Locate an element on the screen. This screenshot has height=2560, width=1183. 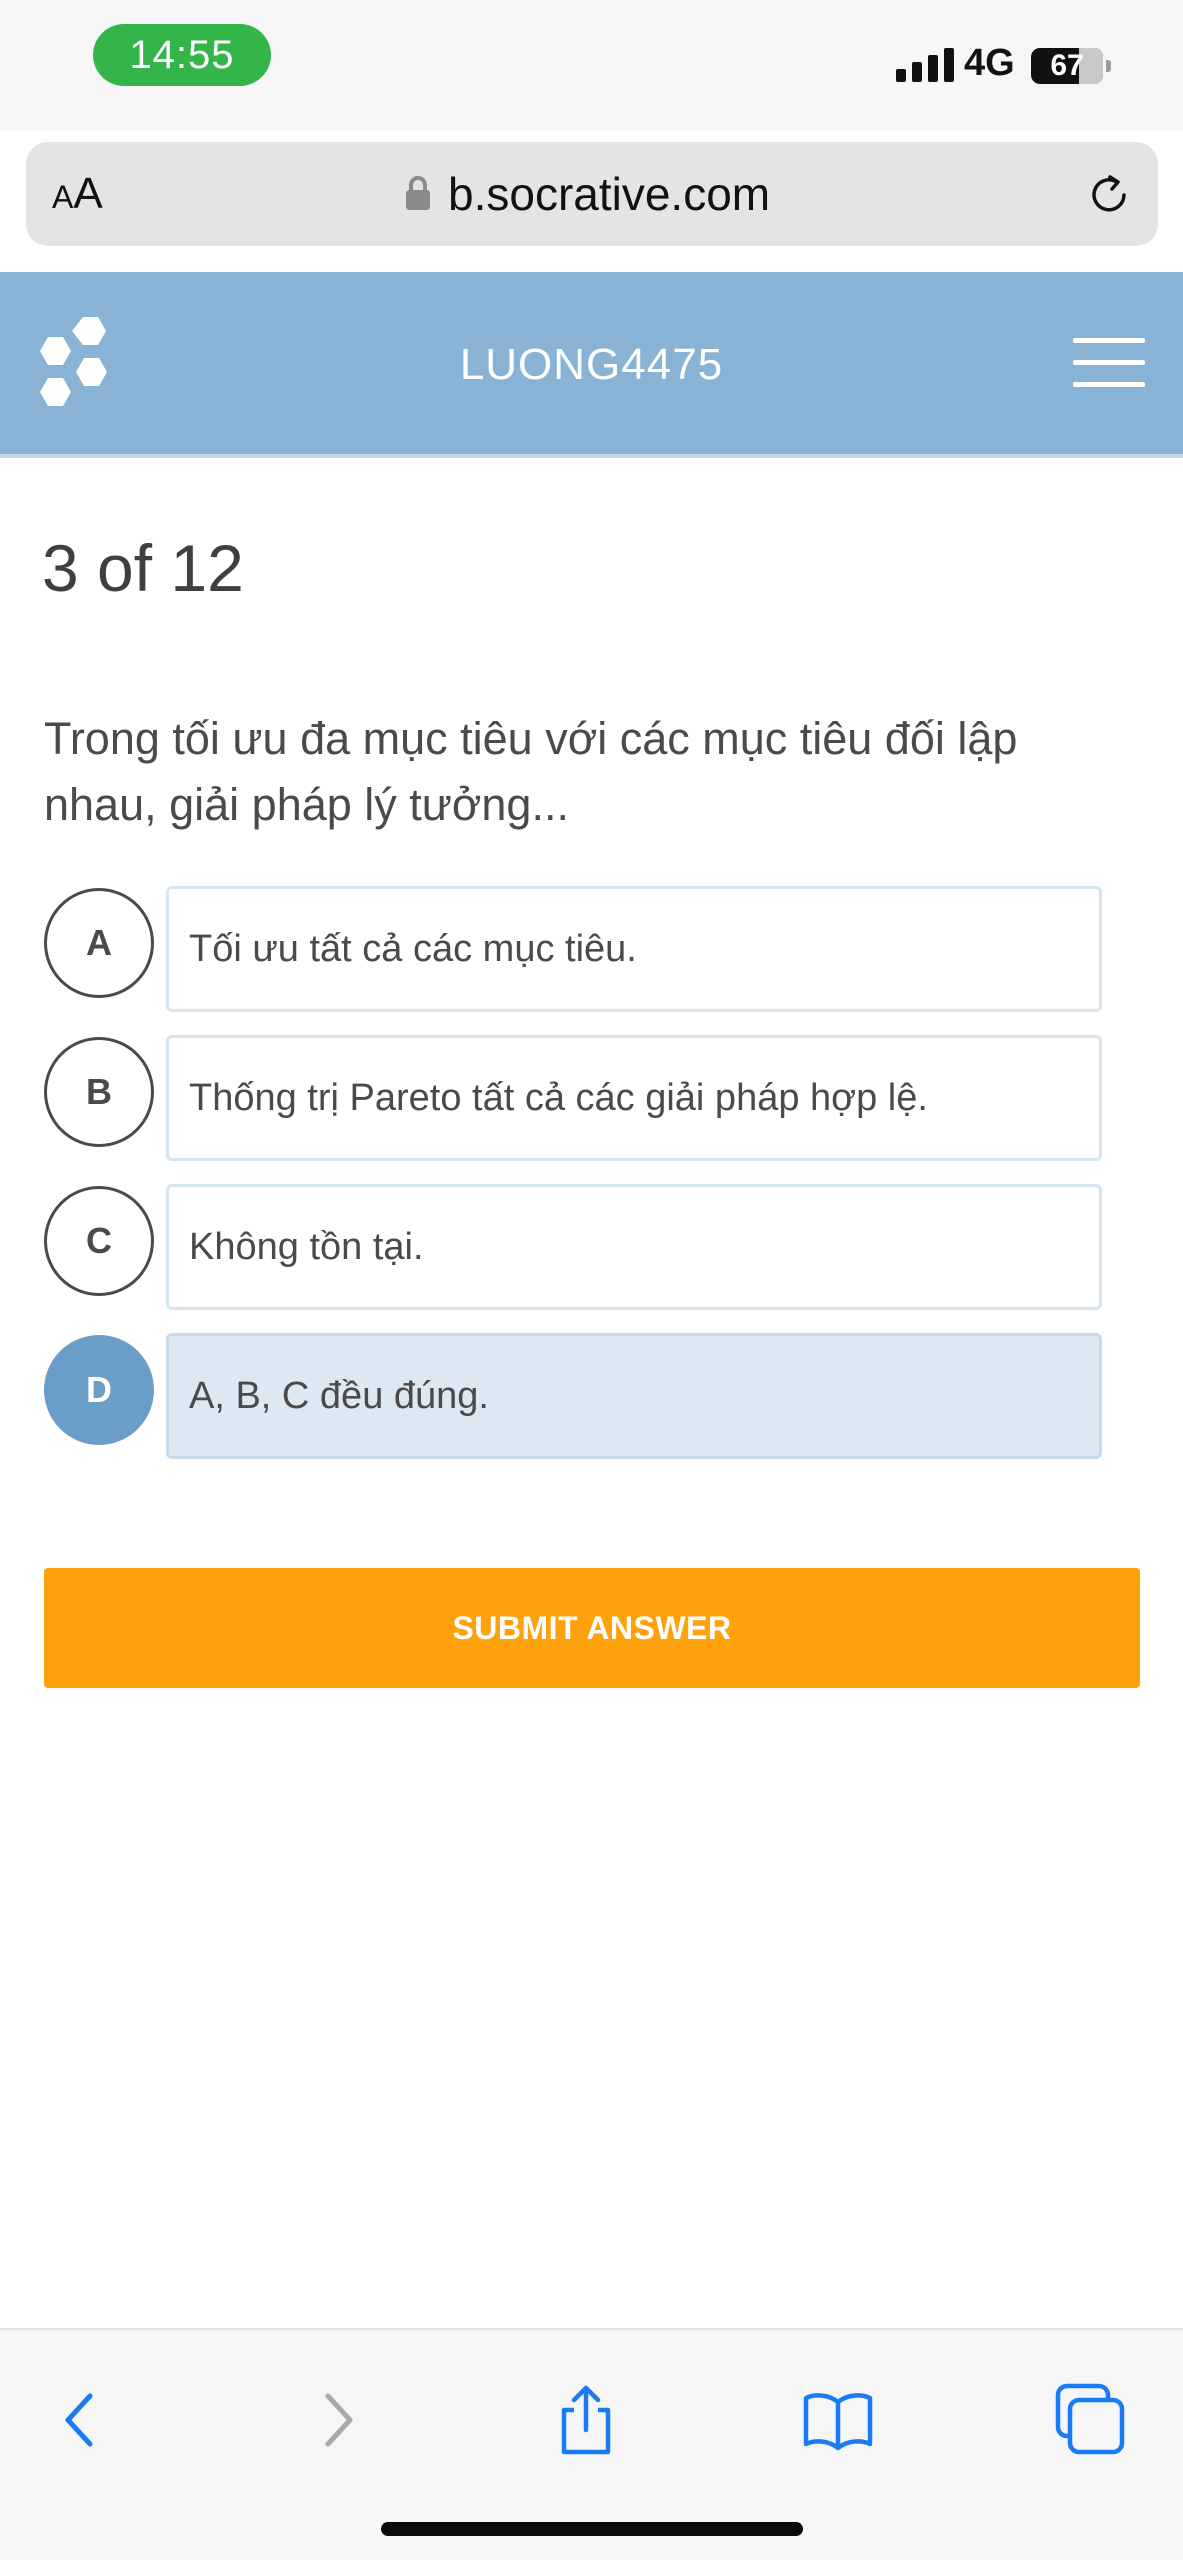
answer-text-d: A, B, C đều đúng. is located at coordinates (634, 1396).